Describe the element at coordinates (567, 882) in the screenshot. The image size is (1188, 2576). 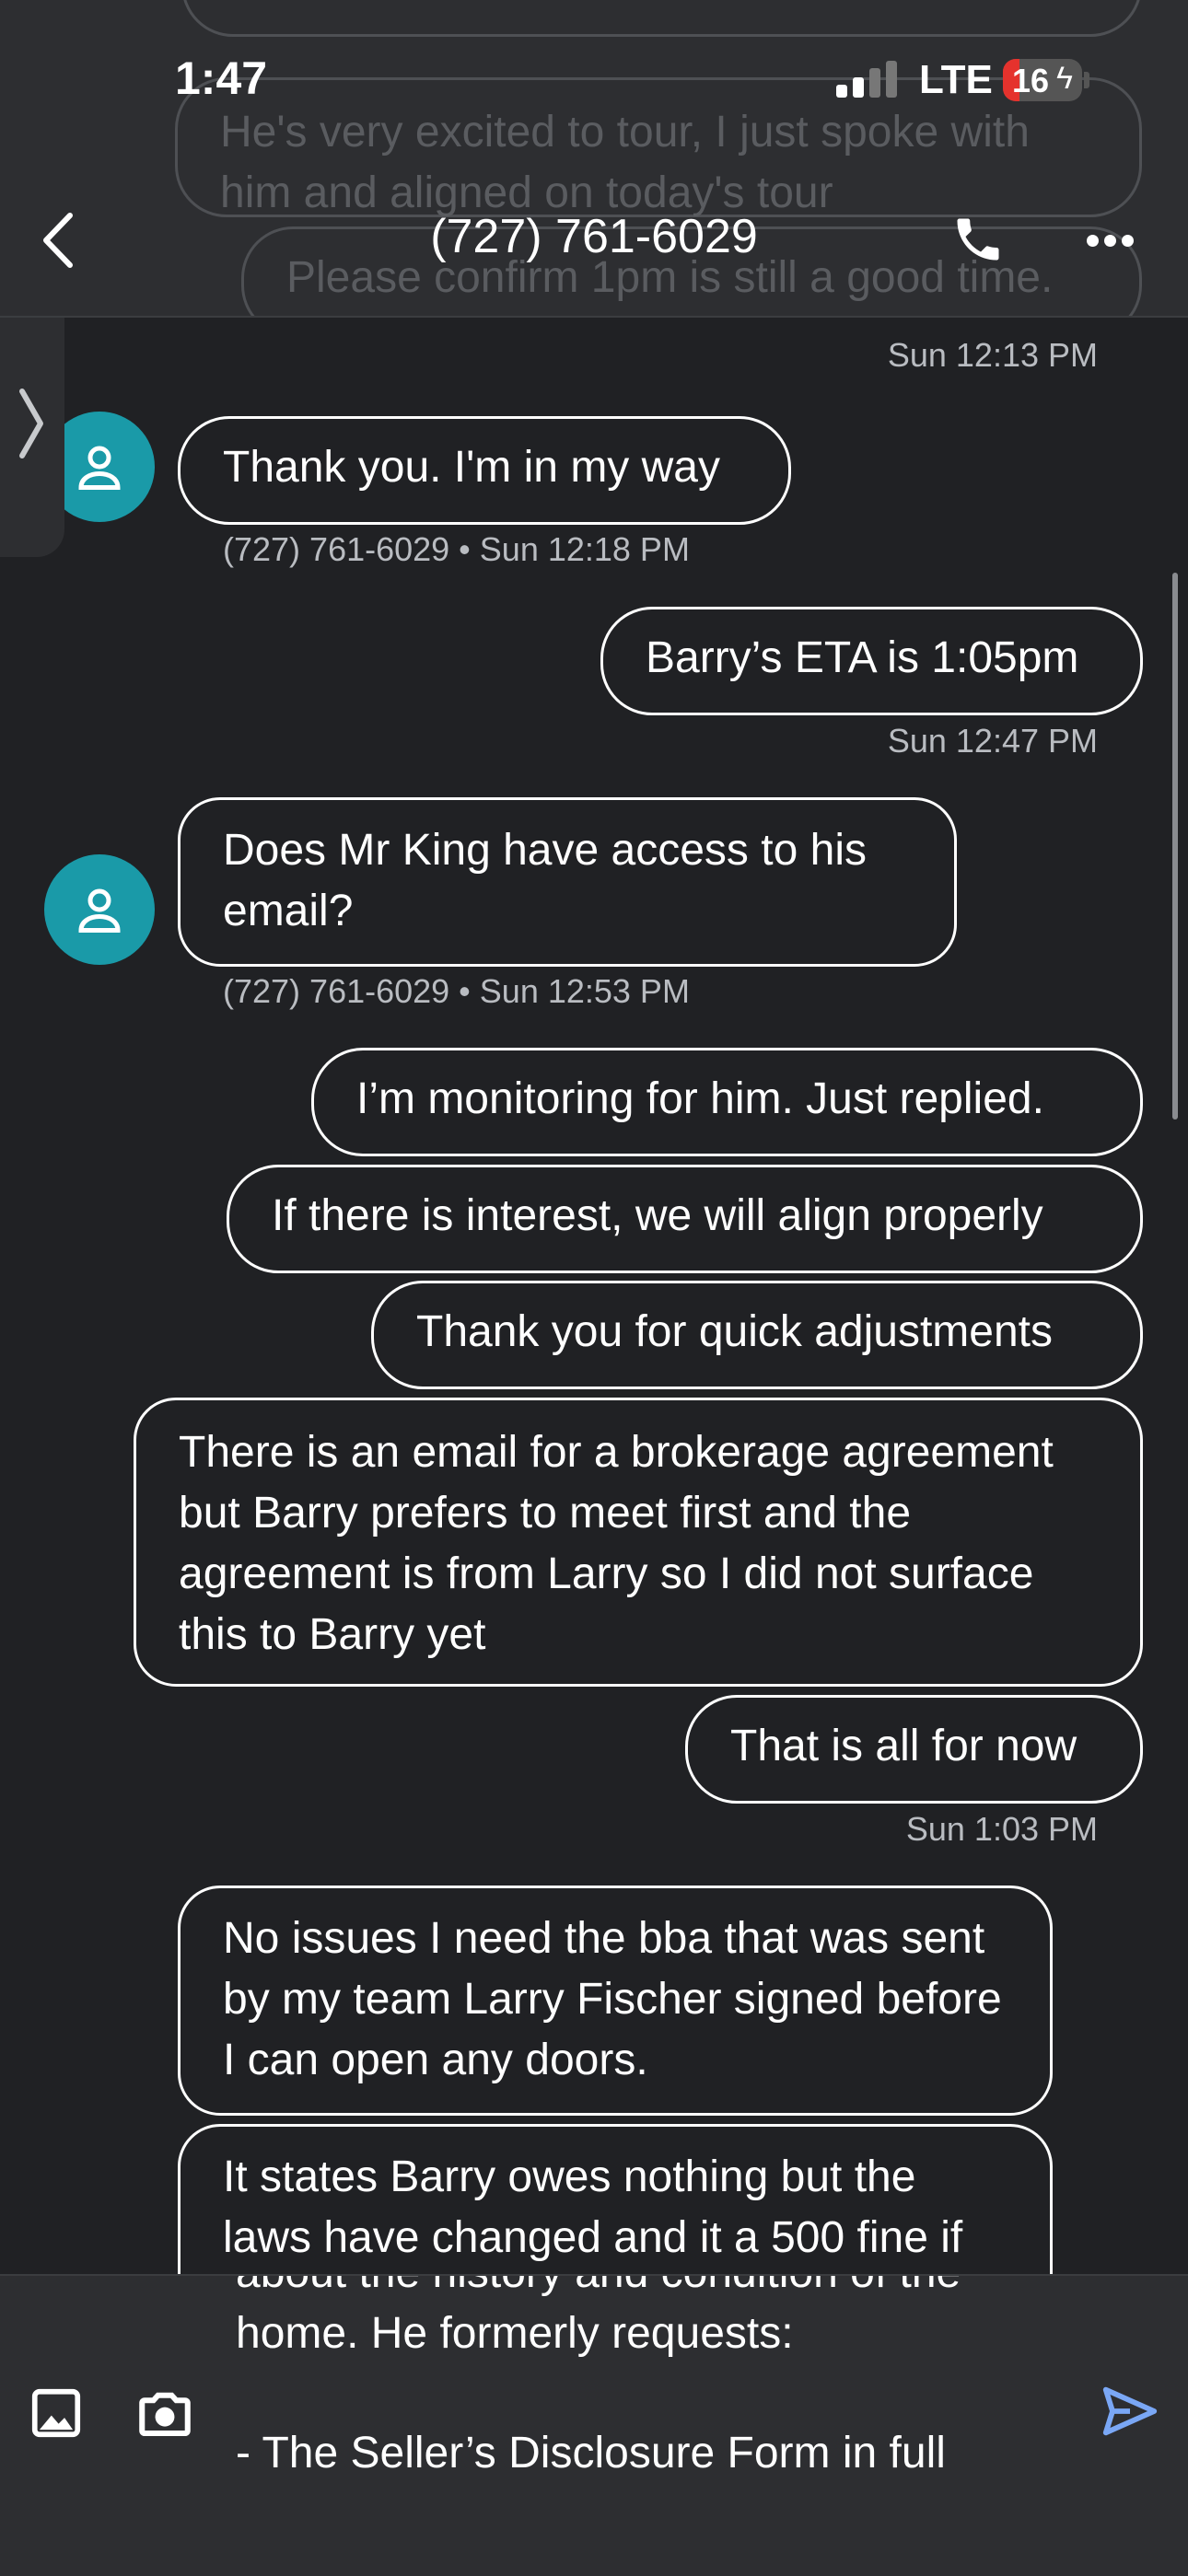
I see `incoming-message: Does Mr King have access to his email?` at that location.